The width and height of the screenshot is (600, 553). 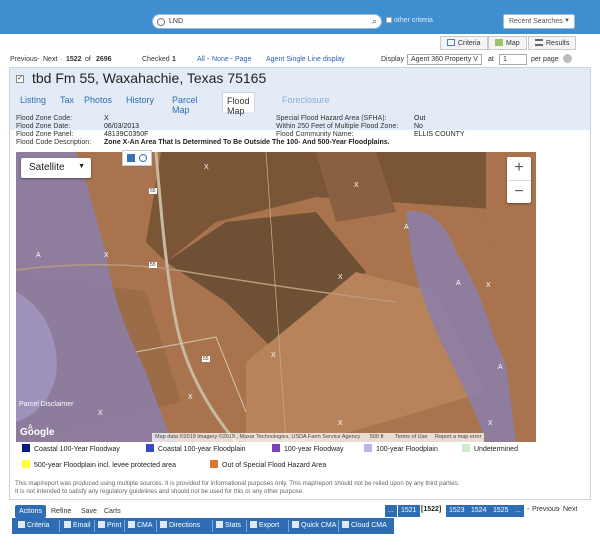 I want to click on flood-value-2: ELLIS COUNTY, so click(x=439, y=134).